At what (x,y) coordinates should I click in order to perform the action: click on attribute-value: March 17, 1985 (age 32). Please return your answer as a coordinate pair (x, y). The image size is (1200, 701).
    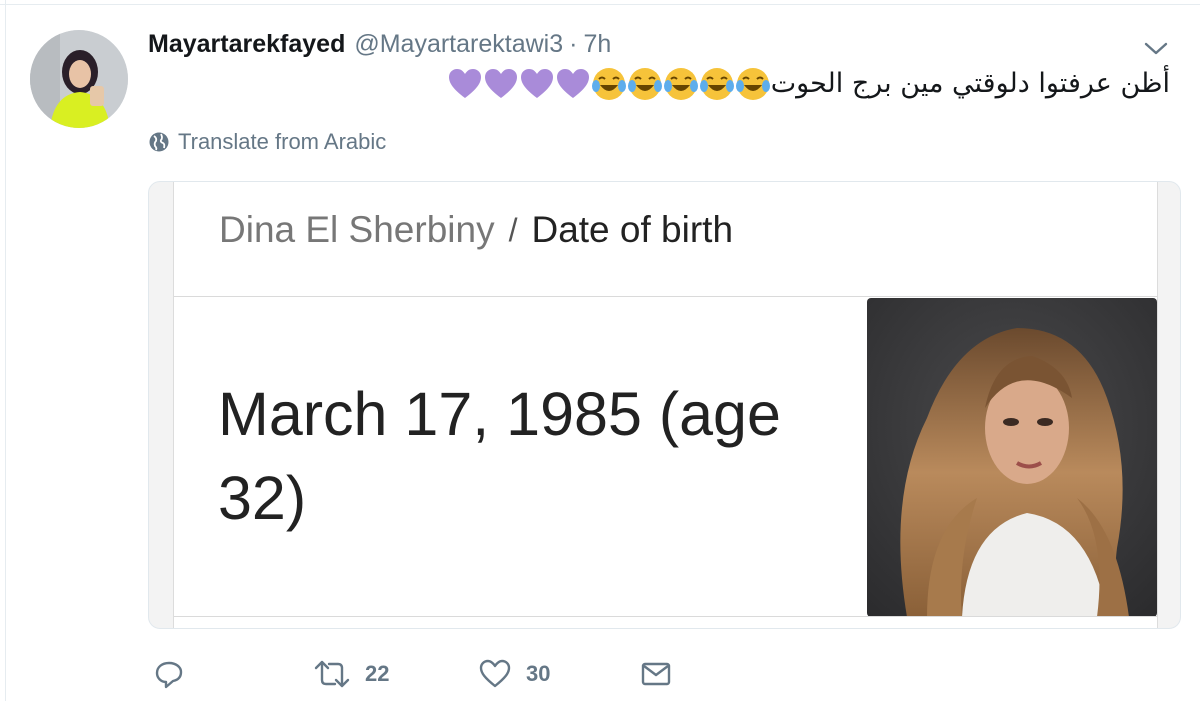
    Looking at the image, I should click on (499, 456).